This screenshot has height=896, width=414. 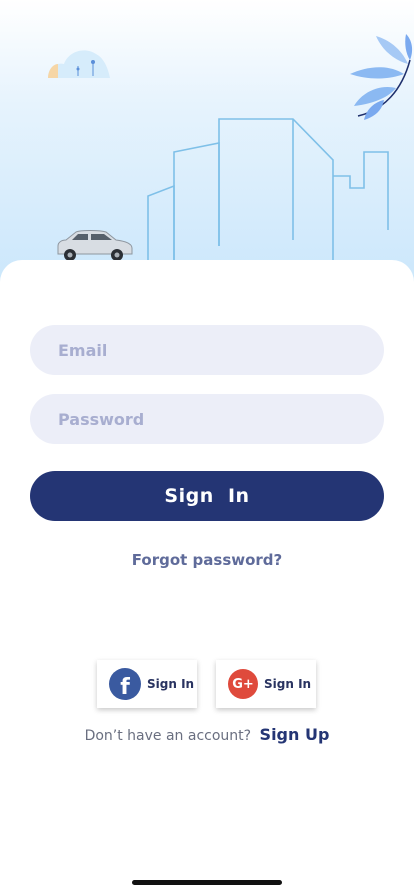 I want to click on facebook-sign-in-label: Sign In, so click(x=171, y=684).